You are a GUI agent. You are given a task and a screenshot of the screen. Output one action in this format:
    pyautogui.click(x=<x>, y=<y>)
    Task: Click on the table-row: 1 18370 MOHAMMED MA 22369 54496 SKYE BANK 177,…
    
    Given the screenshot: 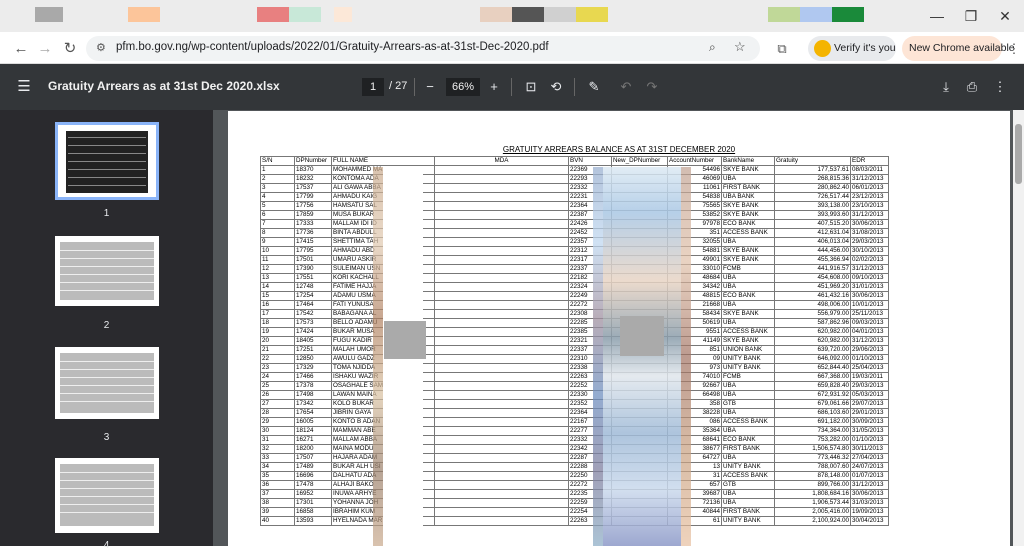 What is the action you would take?
    pyautogui.click(x=574, y=170)
    